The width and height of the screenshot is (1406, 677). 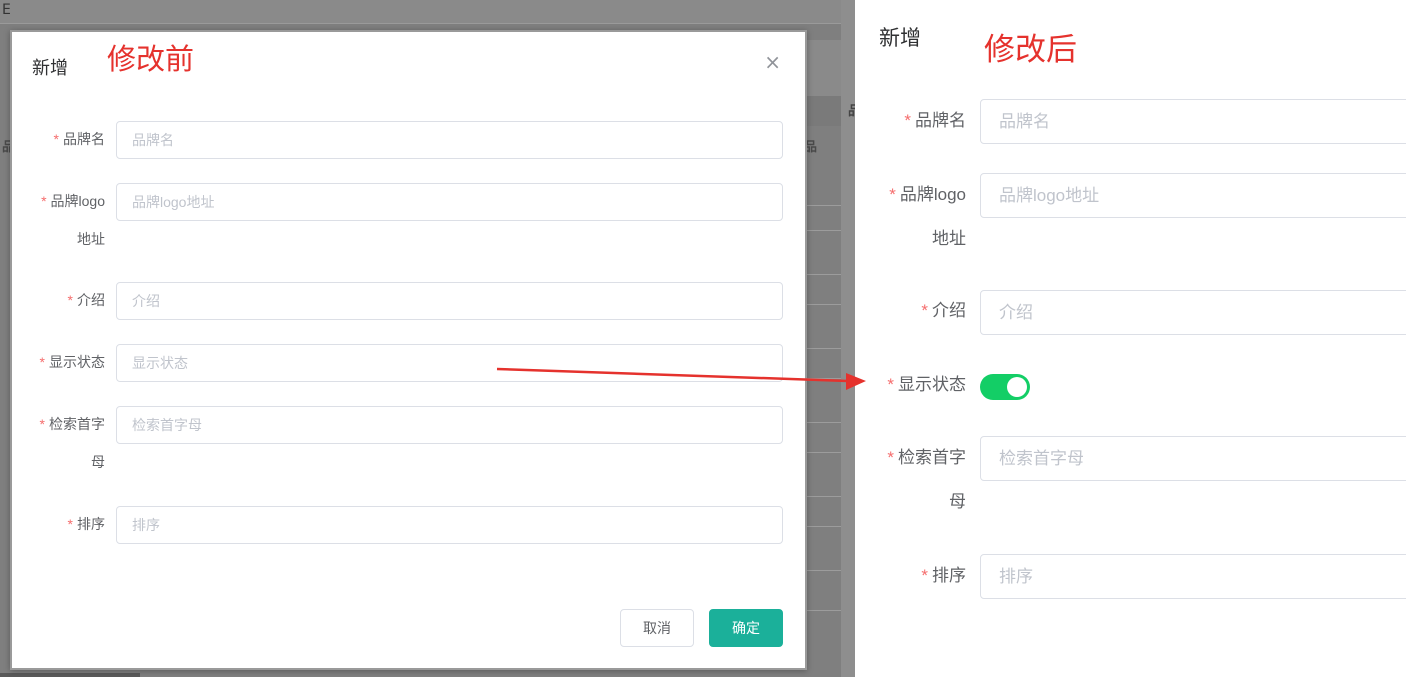 What do you see at coordinates (851, 338) in the screenshot?
I see `panel-divider: 品` at bounding box center [851, 338].